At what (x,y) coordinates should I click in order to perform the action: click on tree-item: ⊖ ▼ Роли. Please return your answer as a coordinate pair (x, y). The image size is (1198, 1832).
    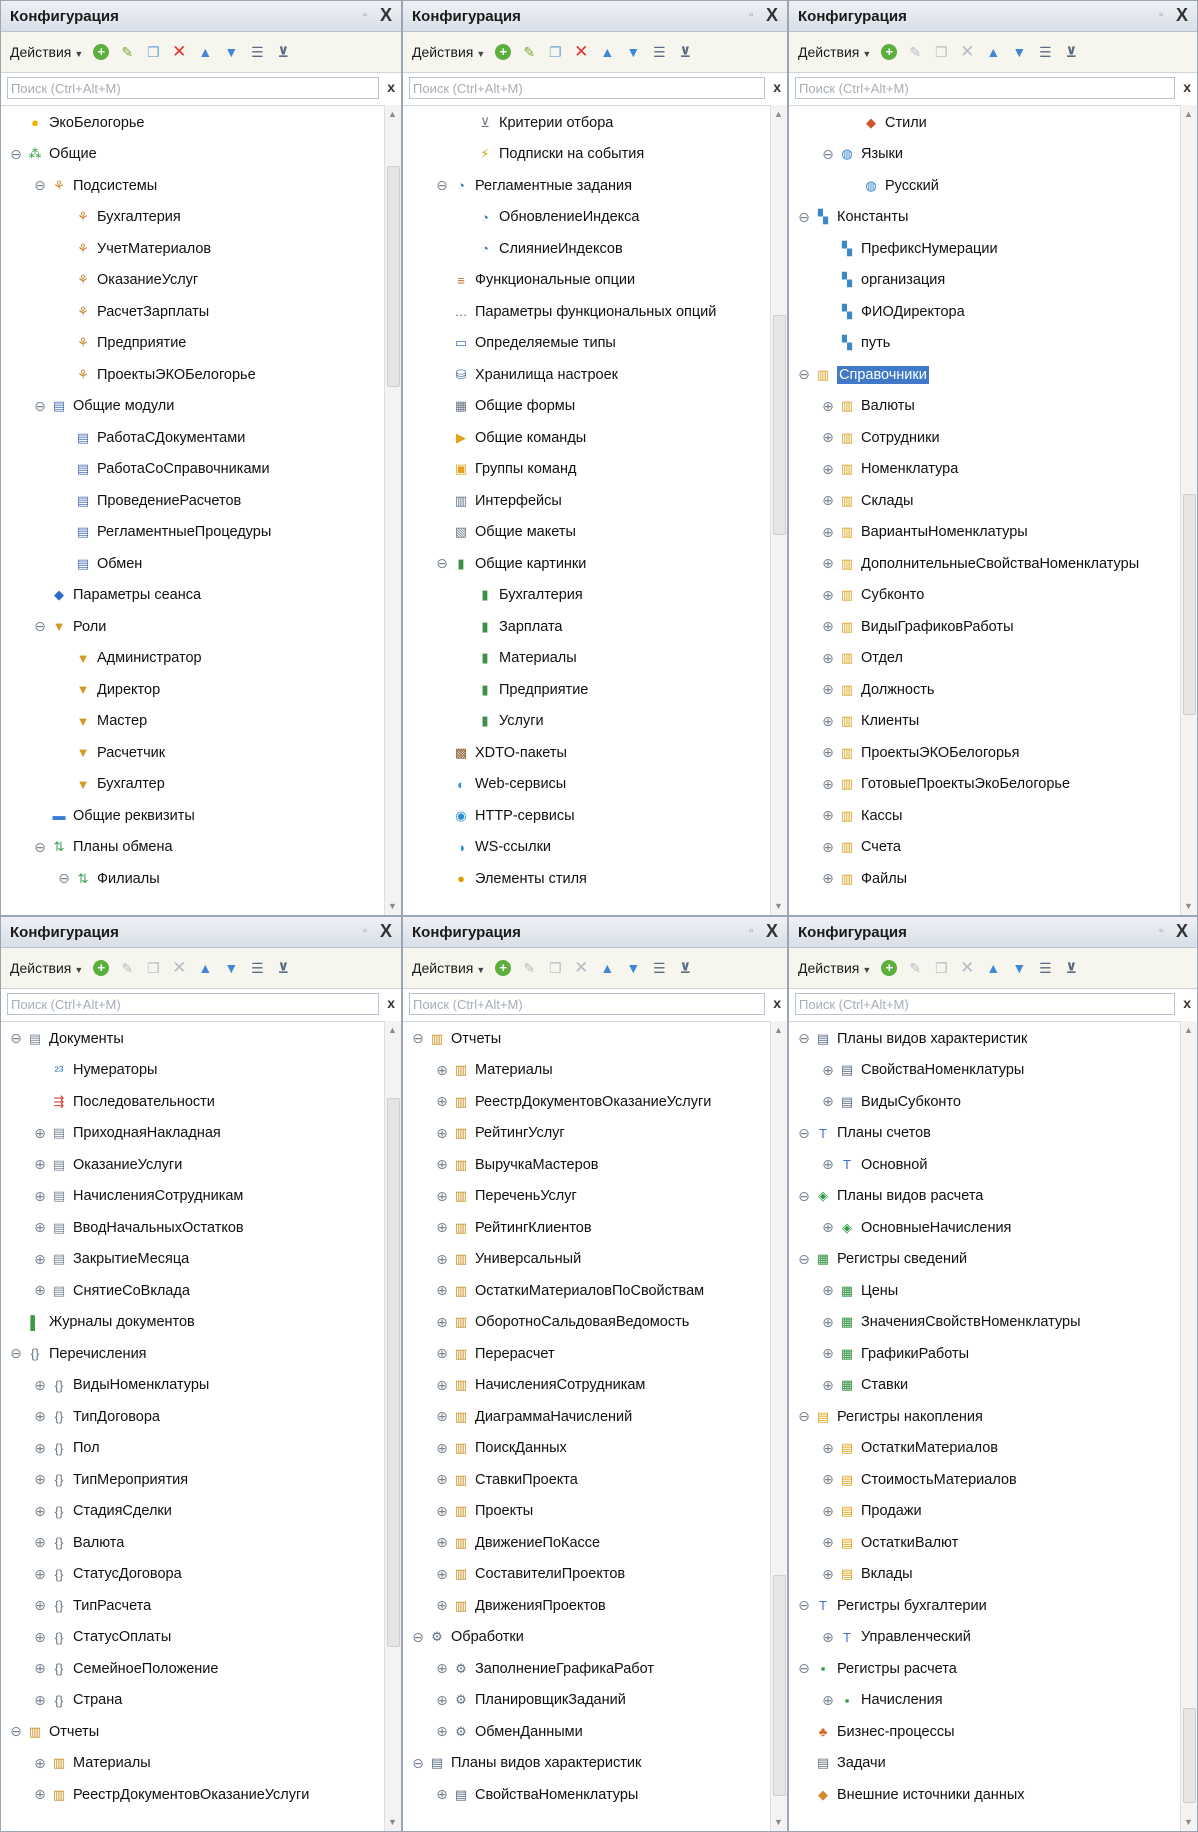
    Looking at the image, I should click on (201, 627).